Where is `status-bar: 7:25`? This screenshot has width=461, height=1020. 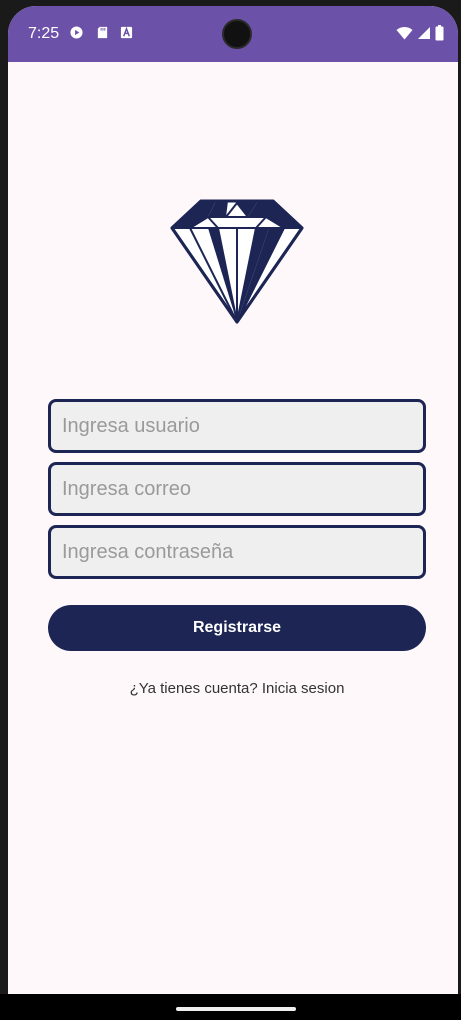
status-bar: 7:25 is located at coordinates (233, 34).